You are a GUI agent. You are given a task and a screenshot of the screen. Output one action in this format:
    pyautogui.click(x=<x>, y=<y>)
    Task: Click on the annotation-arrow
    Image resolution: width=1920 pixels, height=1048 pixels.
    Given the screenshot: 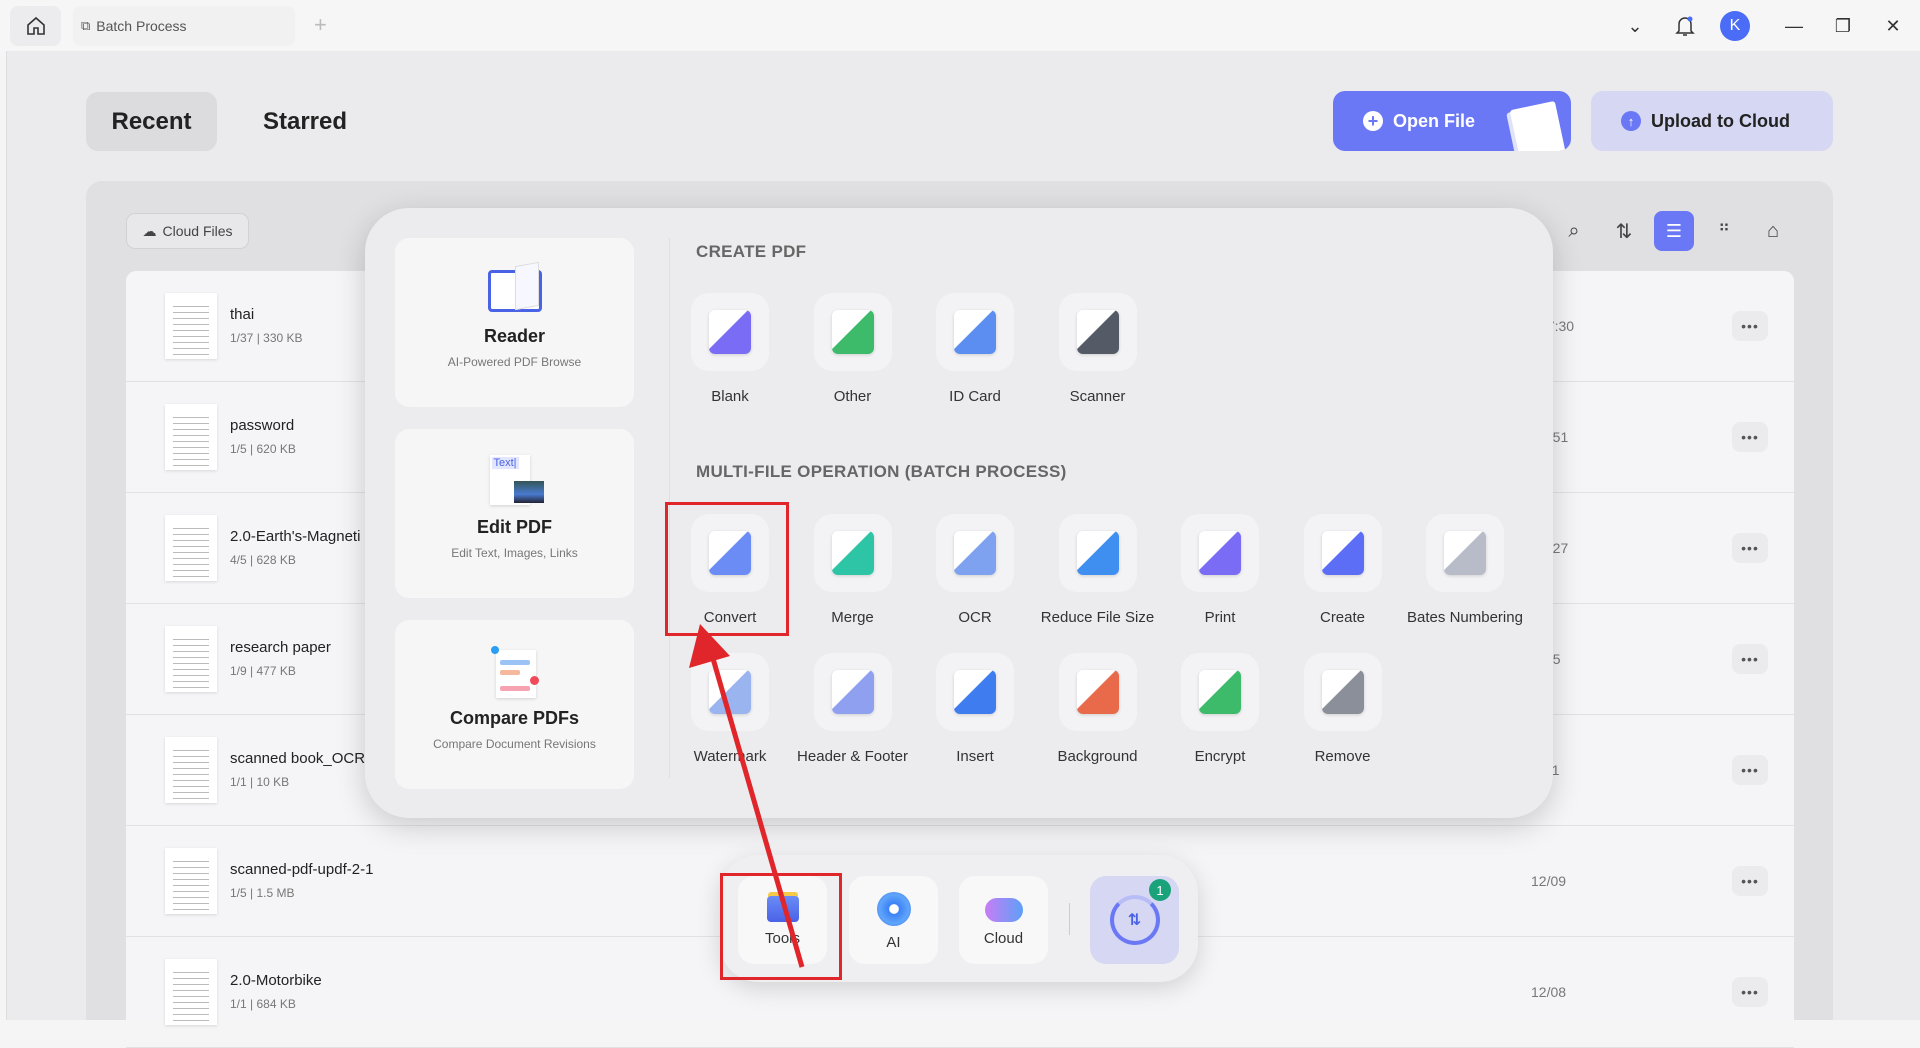 What is the action you would take?
    pyautogui.click(x=747, y=796)
    